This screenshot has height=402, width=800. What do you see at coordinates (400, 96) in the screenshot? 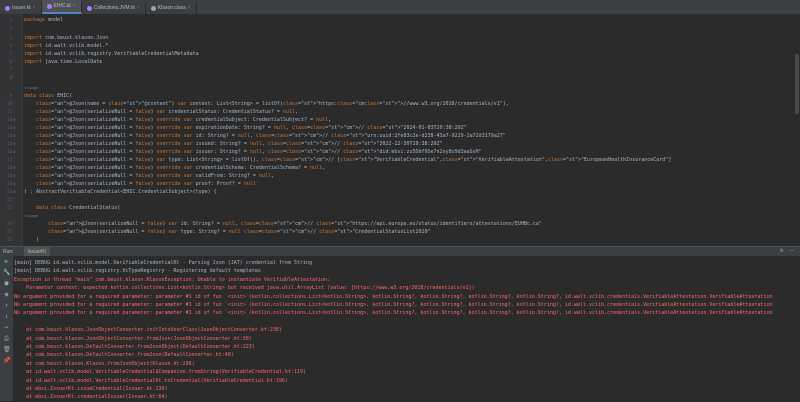
I see `code-line: 9 data class EHIC(` at bounding box center [400, 96].